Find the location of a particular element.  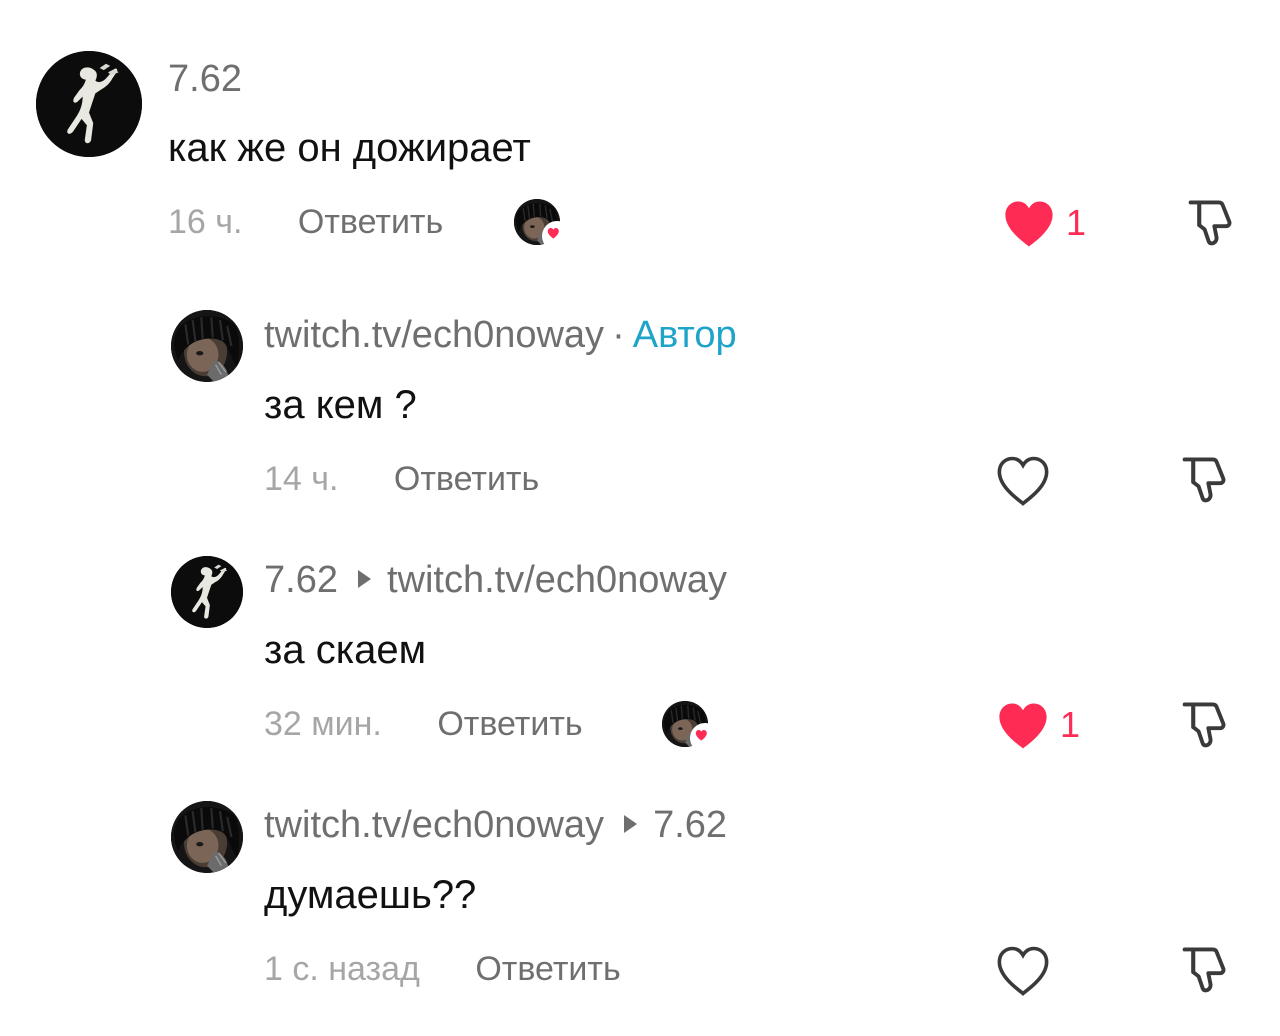

comment-meta: 1 с. назад Ответить is located at coordinates (442, 969).